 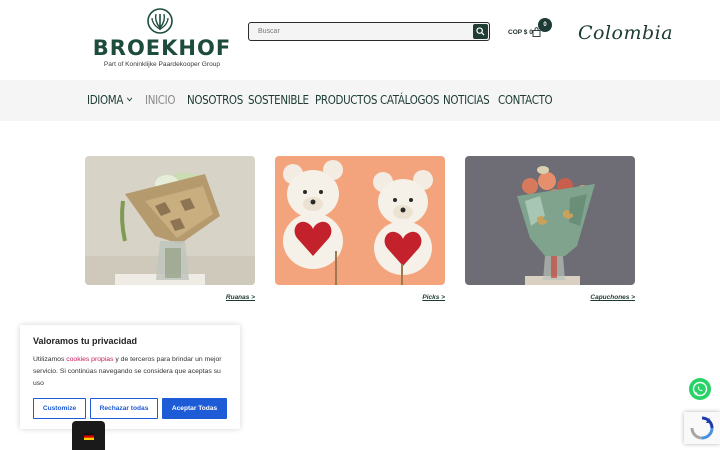 I want to click on whatsapp-icon, so click(x=700, y=389).